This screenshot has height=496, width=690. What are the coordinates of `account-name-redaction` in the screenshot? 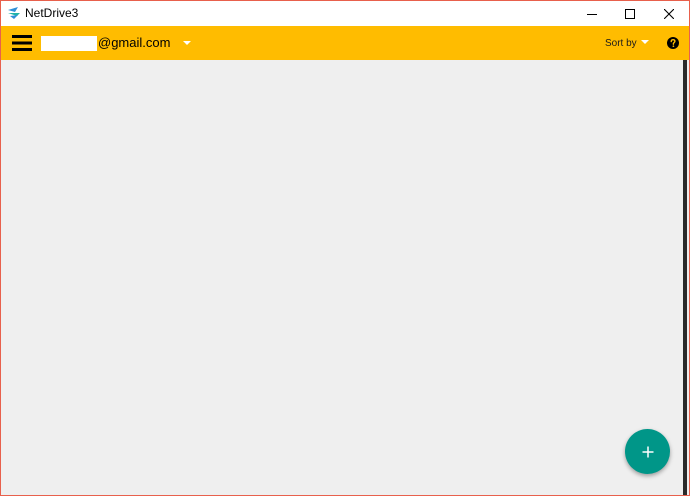 It's located at (69, 43).